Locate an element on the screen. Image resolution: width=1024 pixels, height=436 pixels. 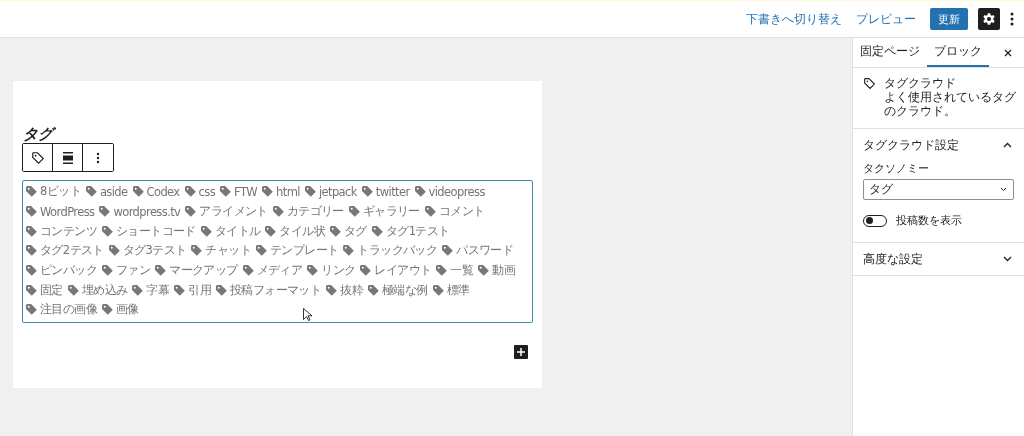
tag-link: 8ビット is located at coordinates (60, 192).